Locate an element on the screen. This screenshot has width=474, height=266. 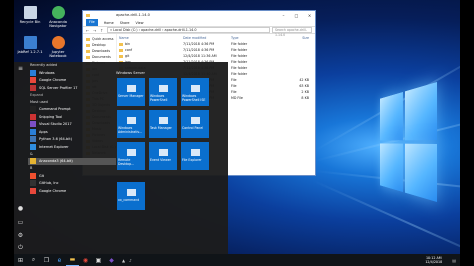
recycle-bin-icon is located at coordinates (30, 12).